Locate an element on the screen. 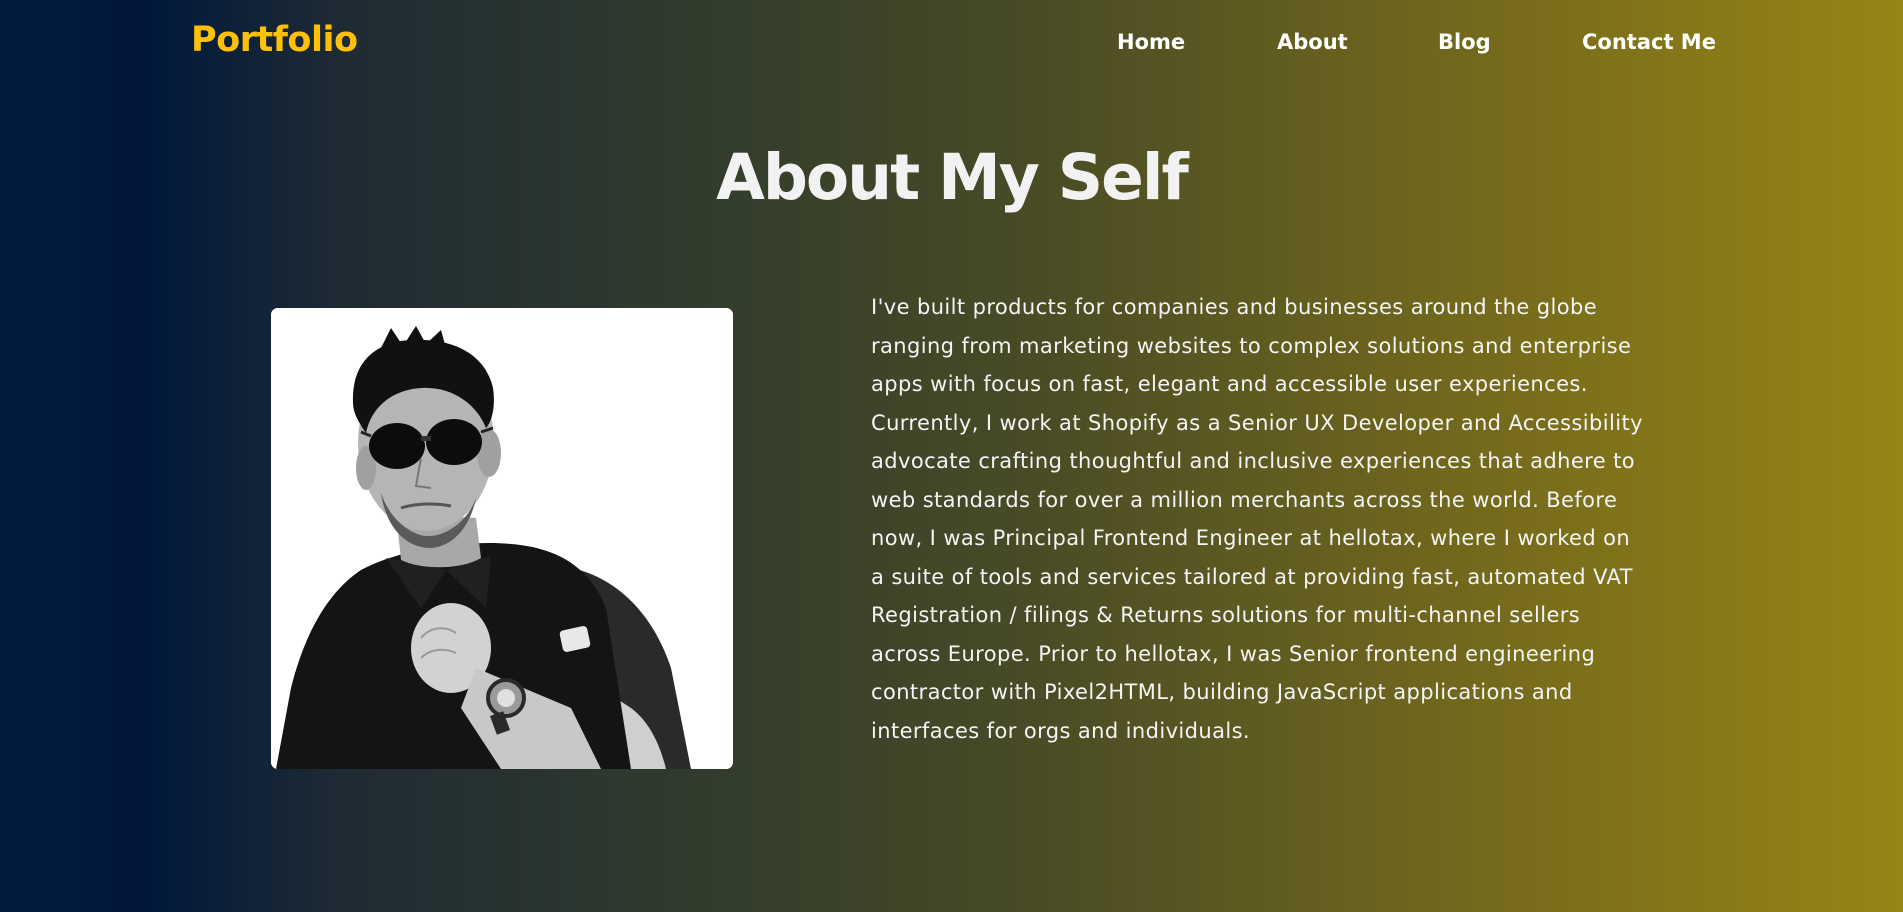  nav-link-home: Home is located at coordinates (1151, 42).